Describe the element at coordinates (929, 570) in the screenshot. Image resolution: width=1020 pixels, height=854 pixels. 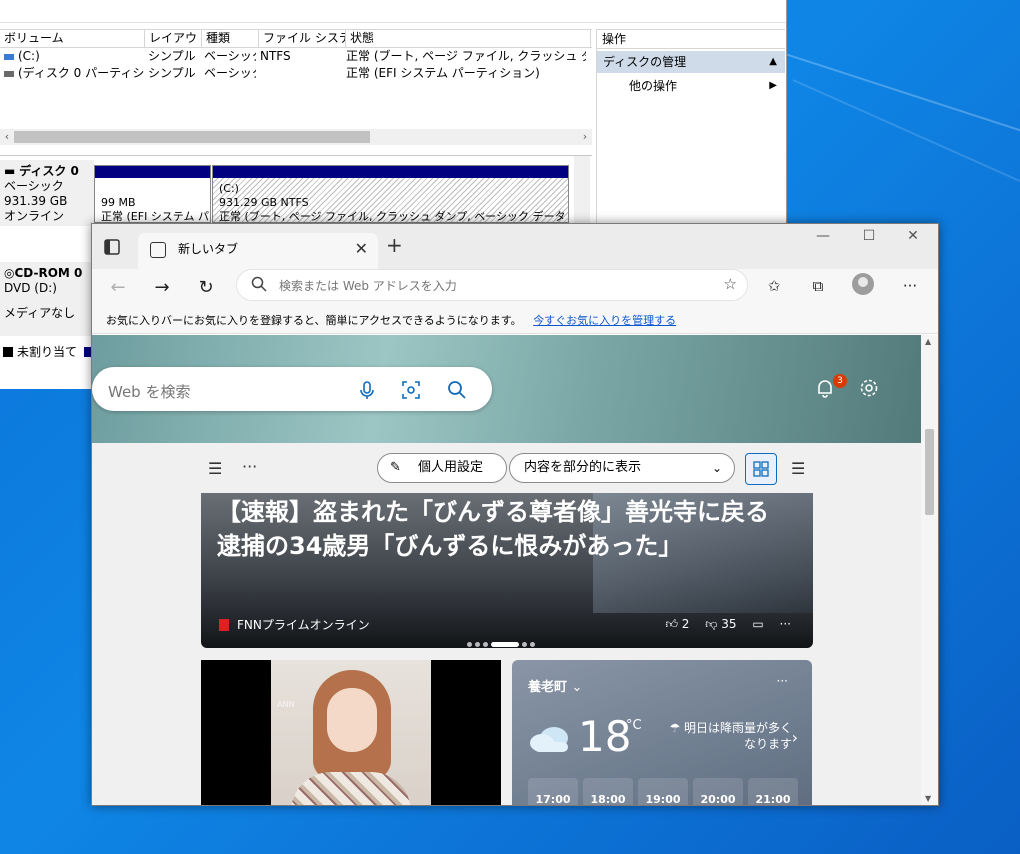
I see `page-scrollbar: ▲ ▼` at that location.